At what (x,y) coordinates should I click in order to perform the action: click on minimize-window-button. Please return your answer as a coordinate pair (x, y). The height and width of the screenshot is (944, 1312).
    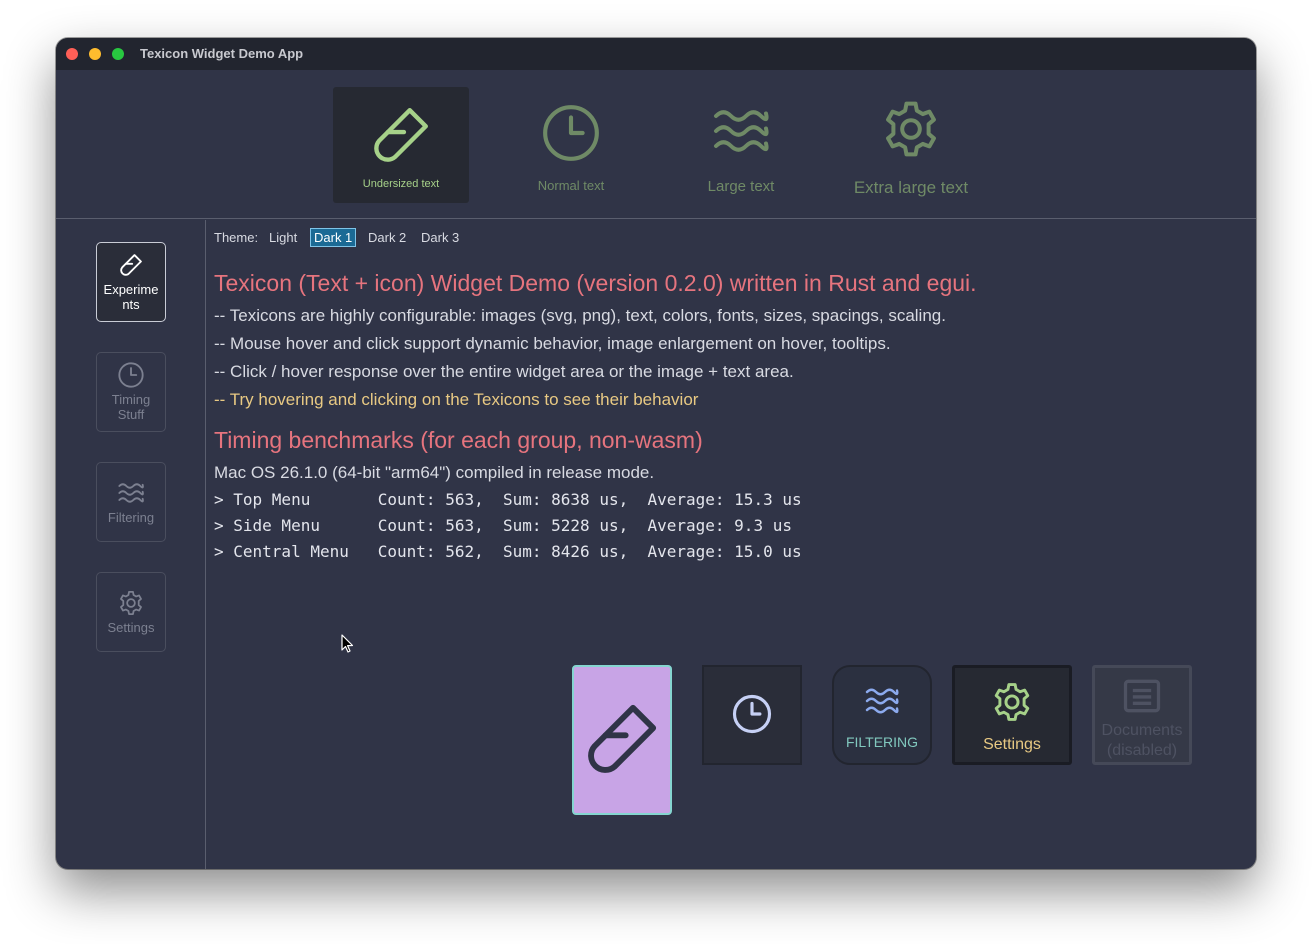
    Looking at the image, I should click on (95, 54).